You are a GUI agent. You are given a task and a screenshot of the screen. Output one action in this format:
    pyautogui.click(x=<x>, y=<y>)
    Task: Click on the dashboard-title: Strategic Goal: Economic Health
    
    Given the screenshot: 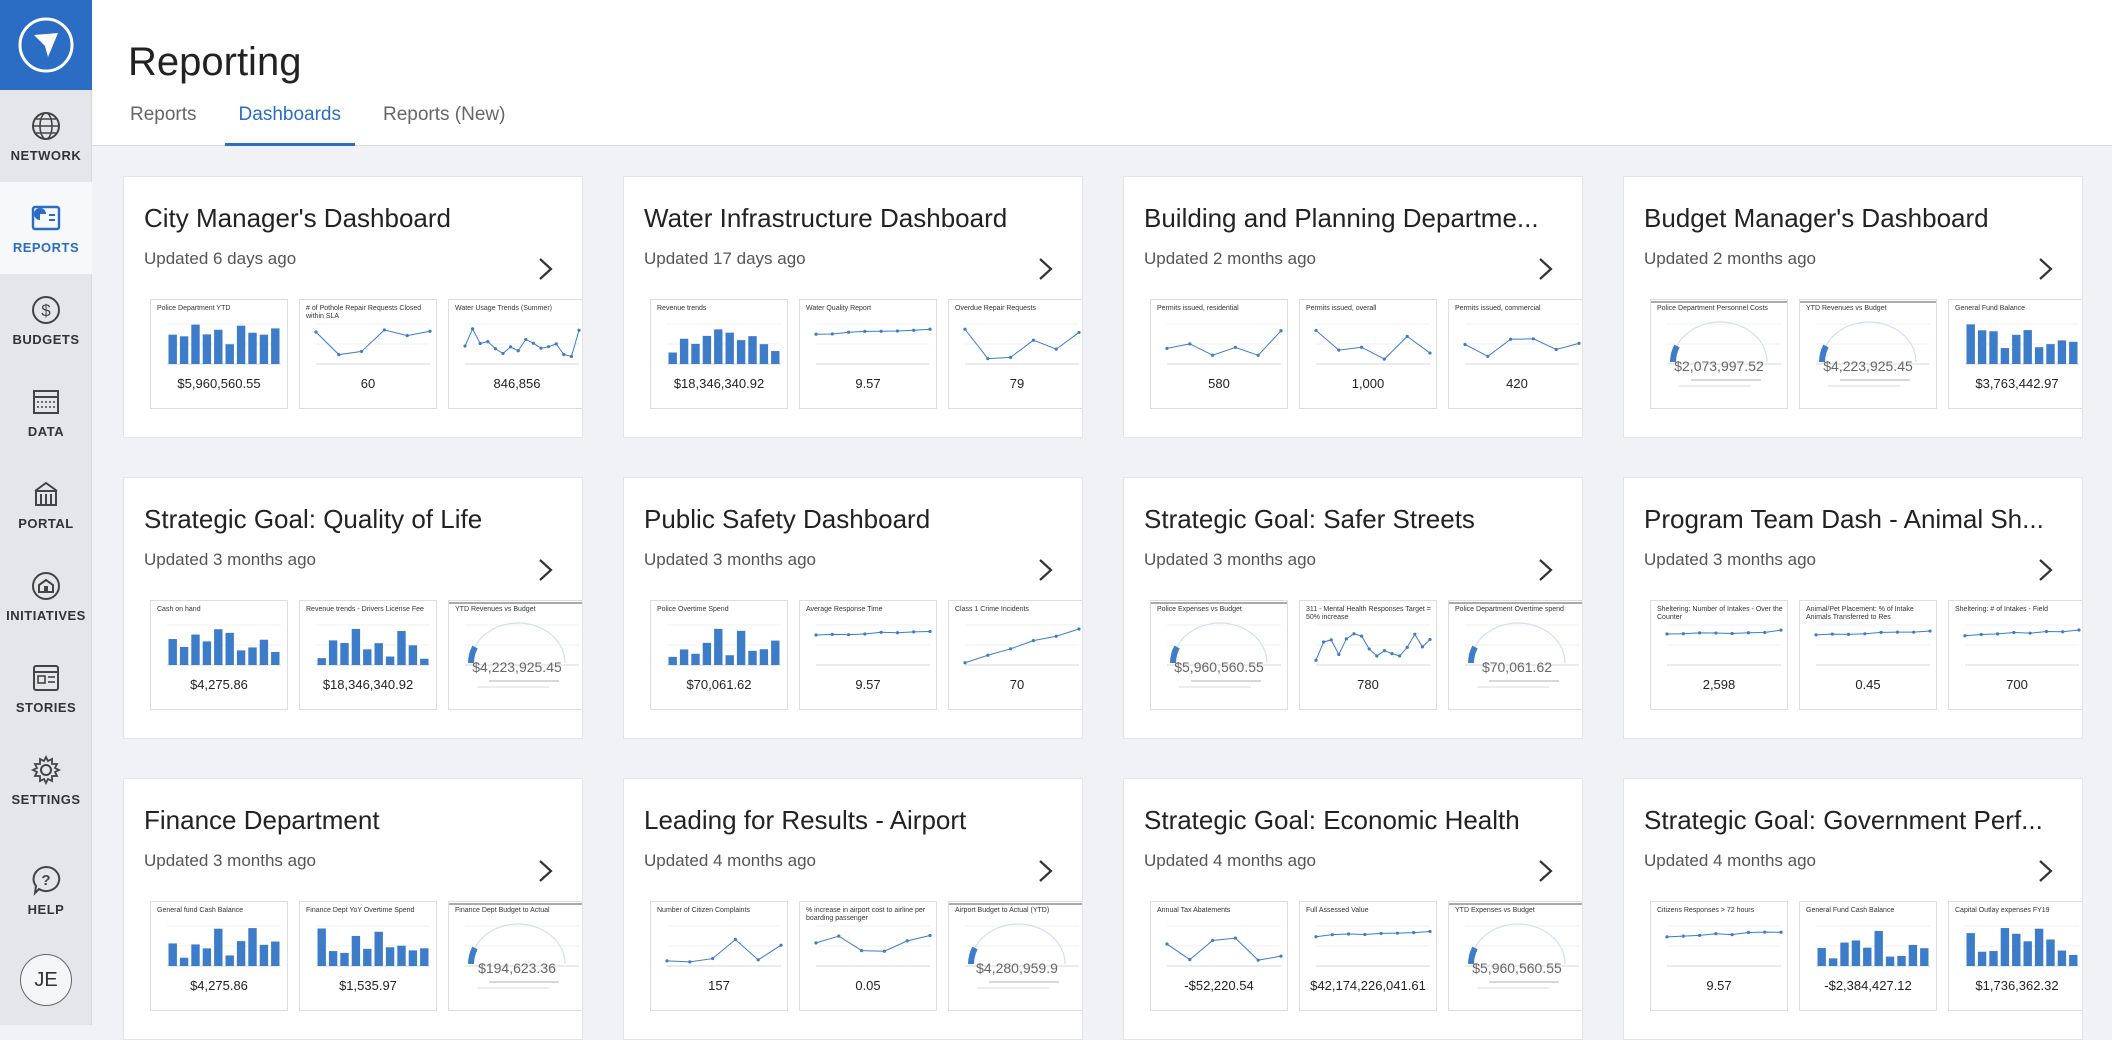 What is the action you would take?
    pyautogui.click(x=1349, y=820)
    